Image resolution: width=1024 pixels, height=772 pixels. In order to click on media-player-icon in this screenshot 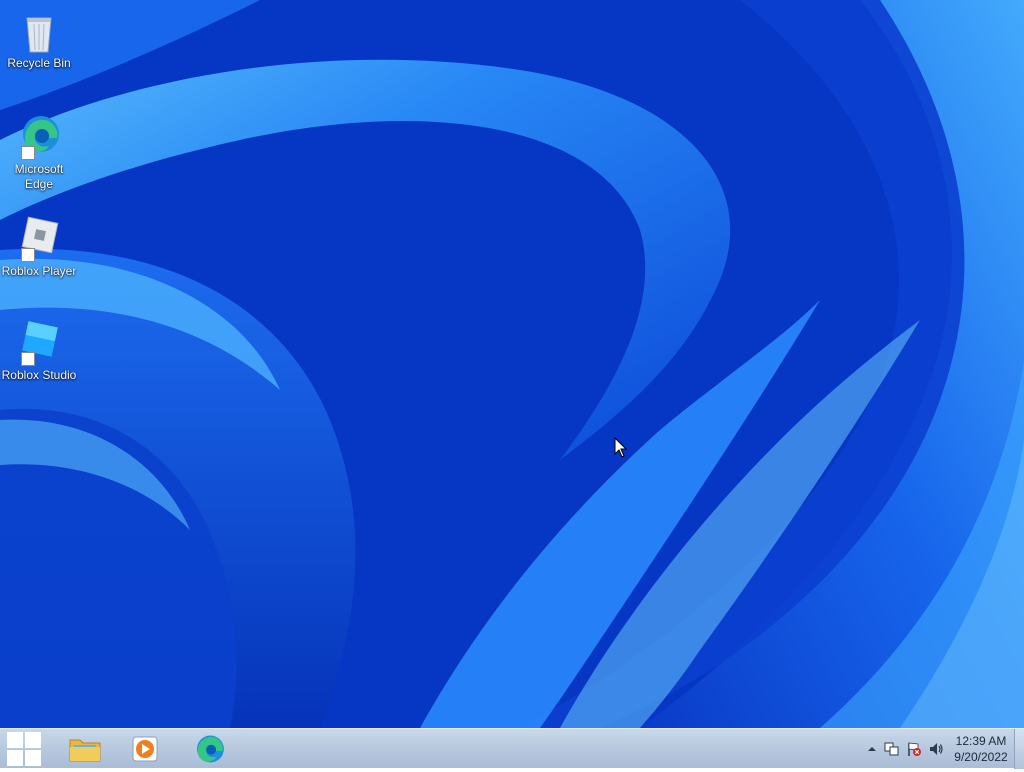, I will do `click(145, 749)`.